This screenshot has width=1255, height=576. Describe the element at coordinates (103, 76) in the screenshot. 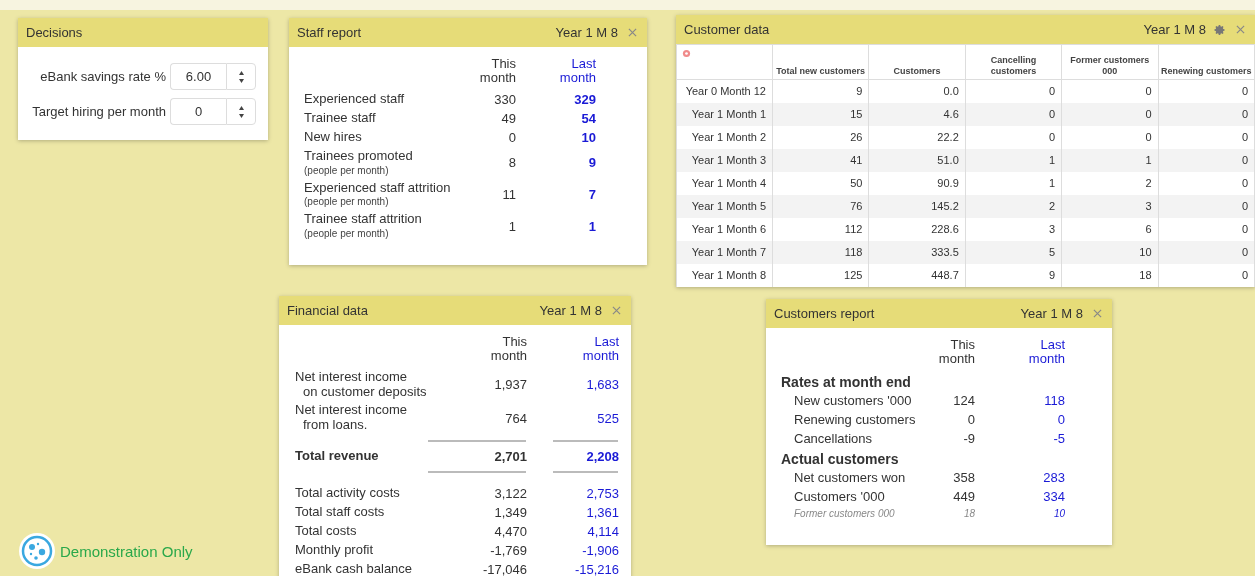

I see `field-label: eBank savings rate %` at that location.